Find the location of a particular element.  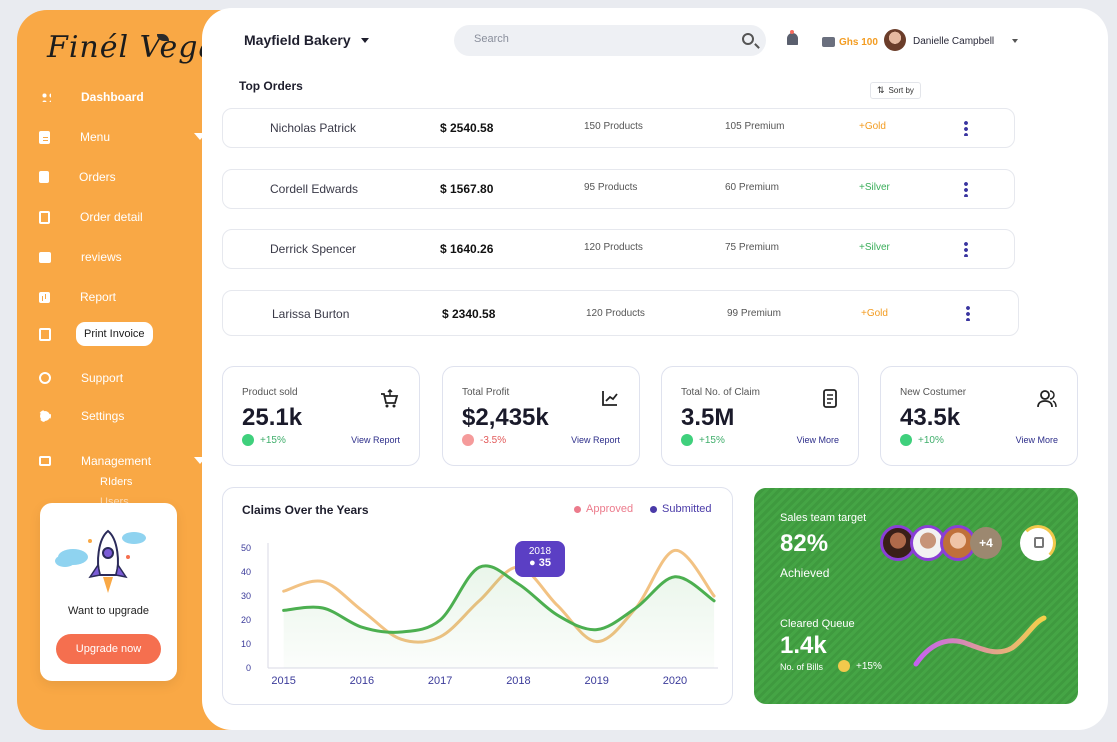

tooltip-year: 2018 is located at coordinates (540, 551).